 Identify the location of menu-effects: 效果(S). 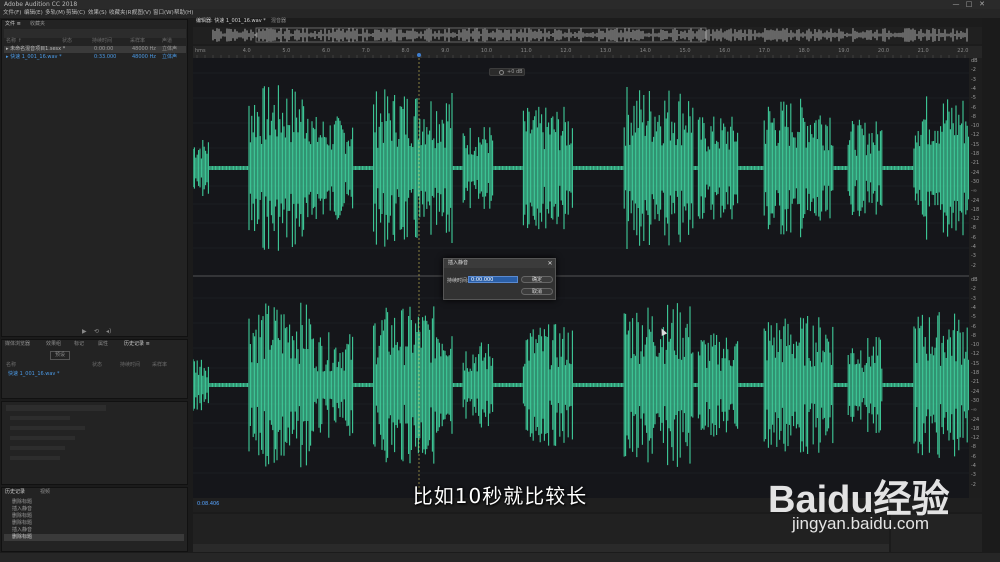
(97, 13).